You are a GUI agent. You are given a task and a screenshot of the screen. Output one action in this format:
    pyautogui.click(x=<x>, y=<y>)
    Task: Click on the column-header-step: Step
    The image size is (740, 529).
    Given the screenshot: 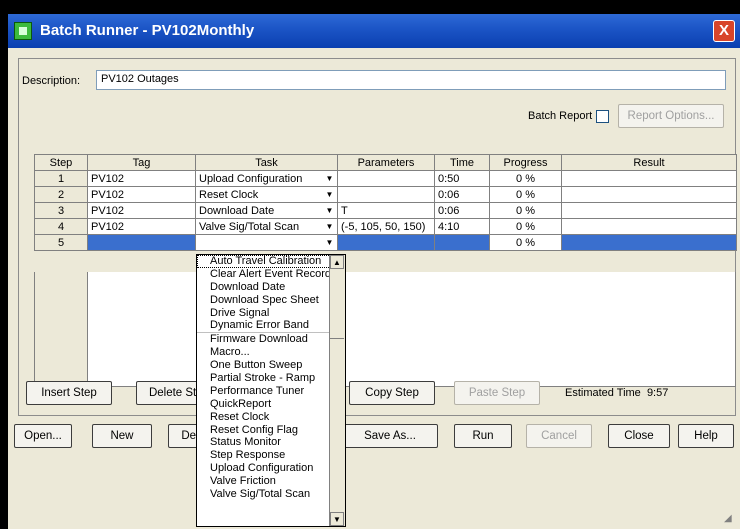 What is the action you would take?
    pyautogui.click(x=61, y=162)
    